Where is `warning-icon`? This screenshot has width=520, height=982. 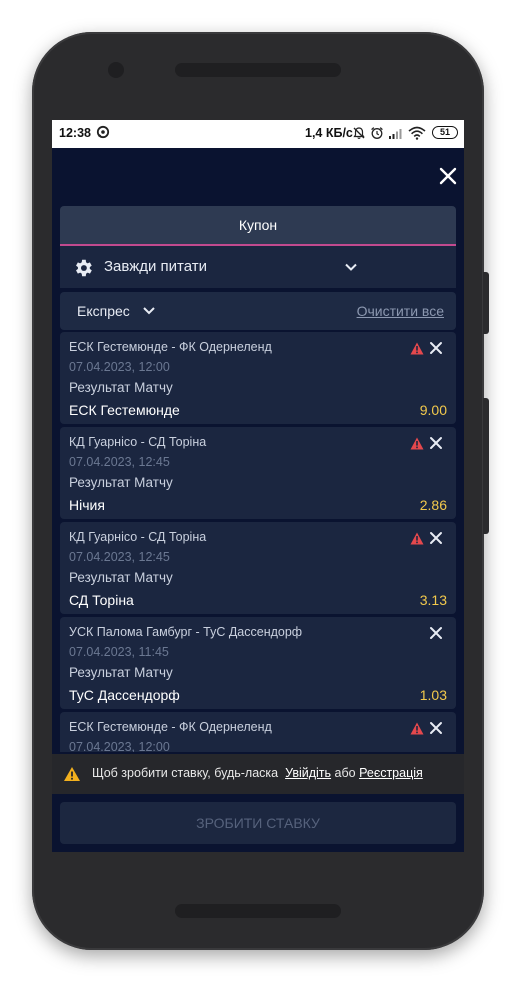 warning-icon is located at coordinates (72, 774).